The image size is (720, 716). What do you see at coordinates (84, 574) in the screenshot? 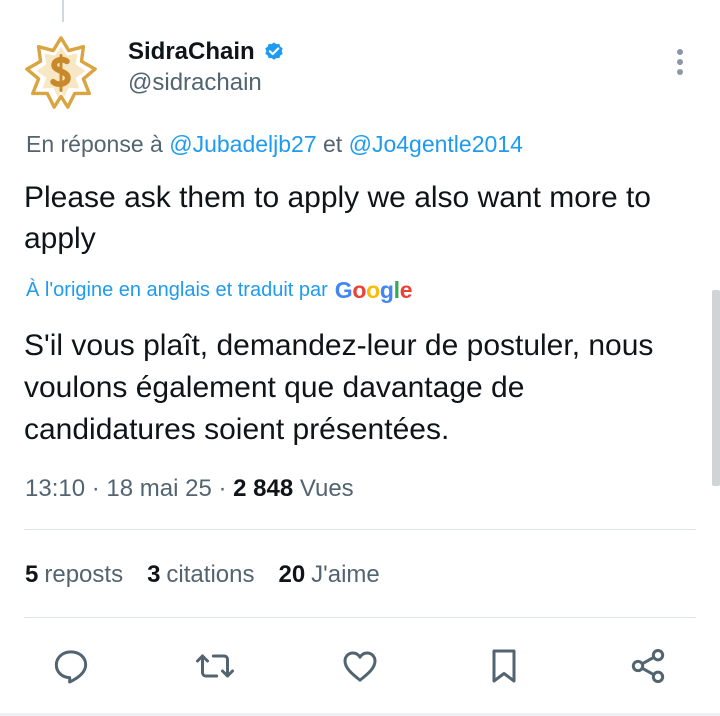
I see `reposts-label: reposts` at bounding box center [84, 574].